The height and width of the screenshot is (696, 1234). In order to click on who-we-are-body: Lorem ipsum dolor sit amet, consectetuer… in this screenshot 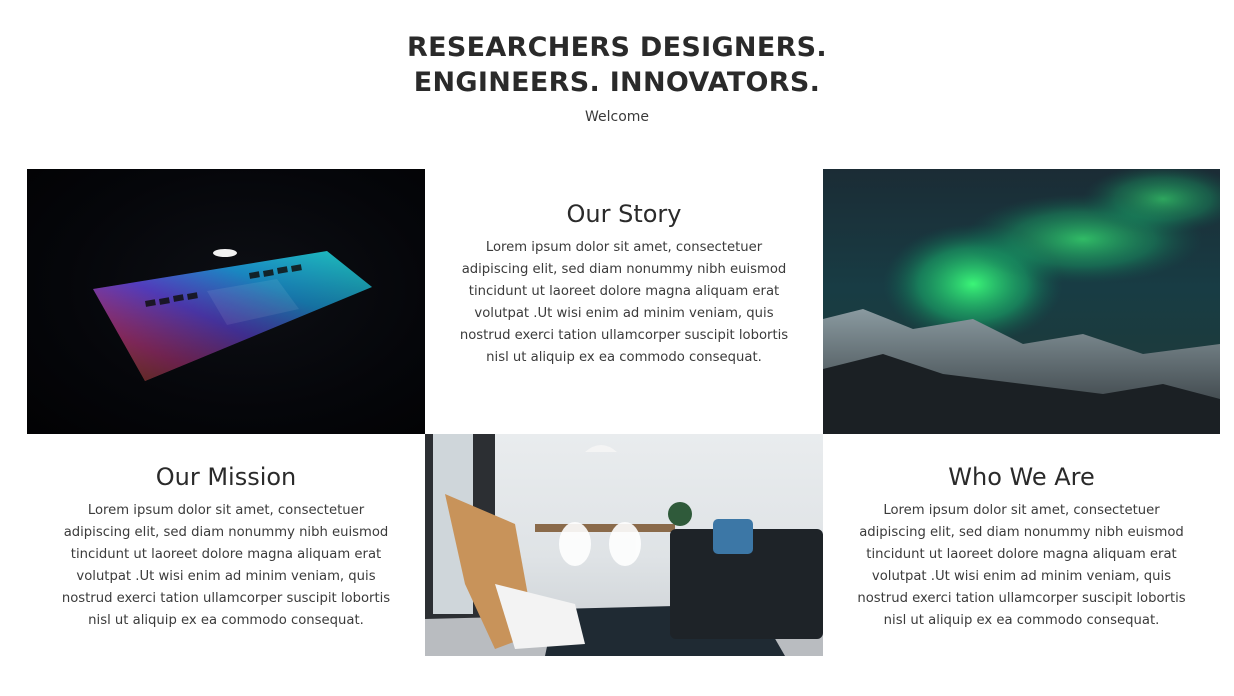, I will do `click(1021, 565)`.